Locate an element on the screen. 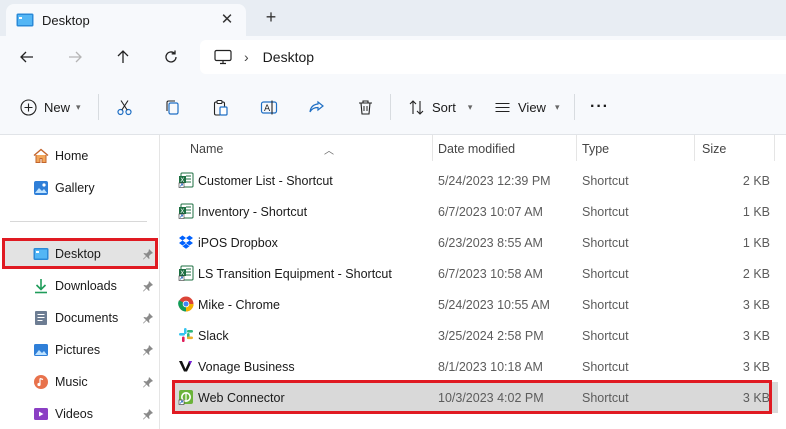  copy-button is located at coordinates (172, 107).